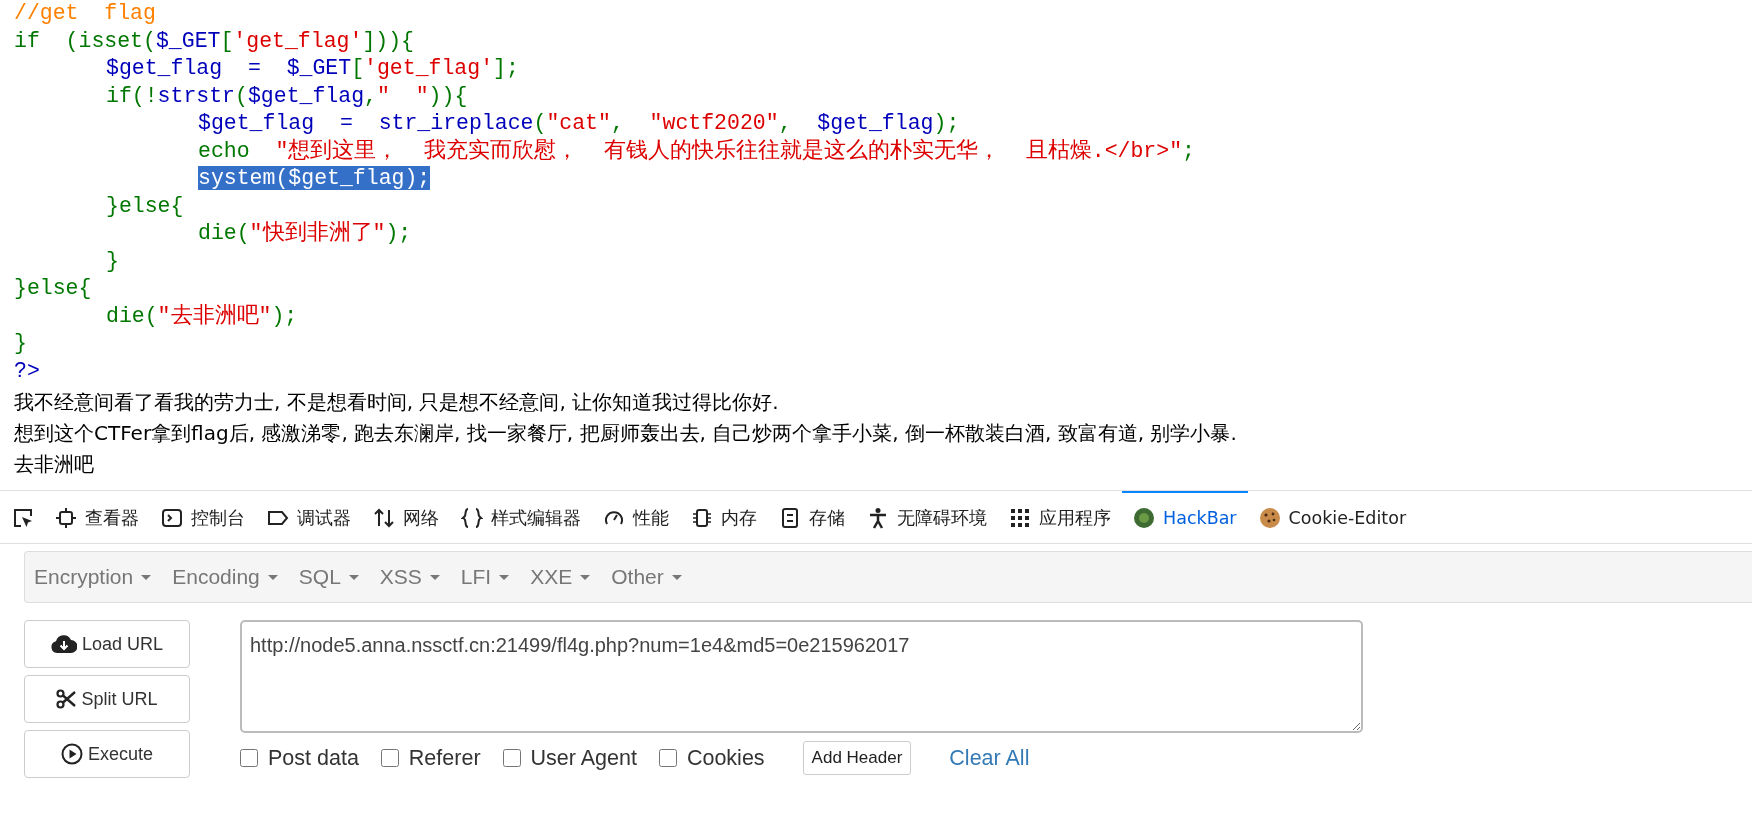  Describe the element at coordinates (100, 577) in the screenshot. I see `dropdown-menu: Encryption` at that location.